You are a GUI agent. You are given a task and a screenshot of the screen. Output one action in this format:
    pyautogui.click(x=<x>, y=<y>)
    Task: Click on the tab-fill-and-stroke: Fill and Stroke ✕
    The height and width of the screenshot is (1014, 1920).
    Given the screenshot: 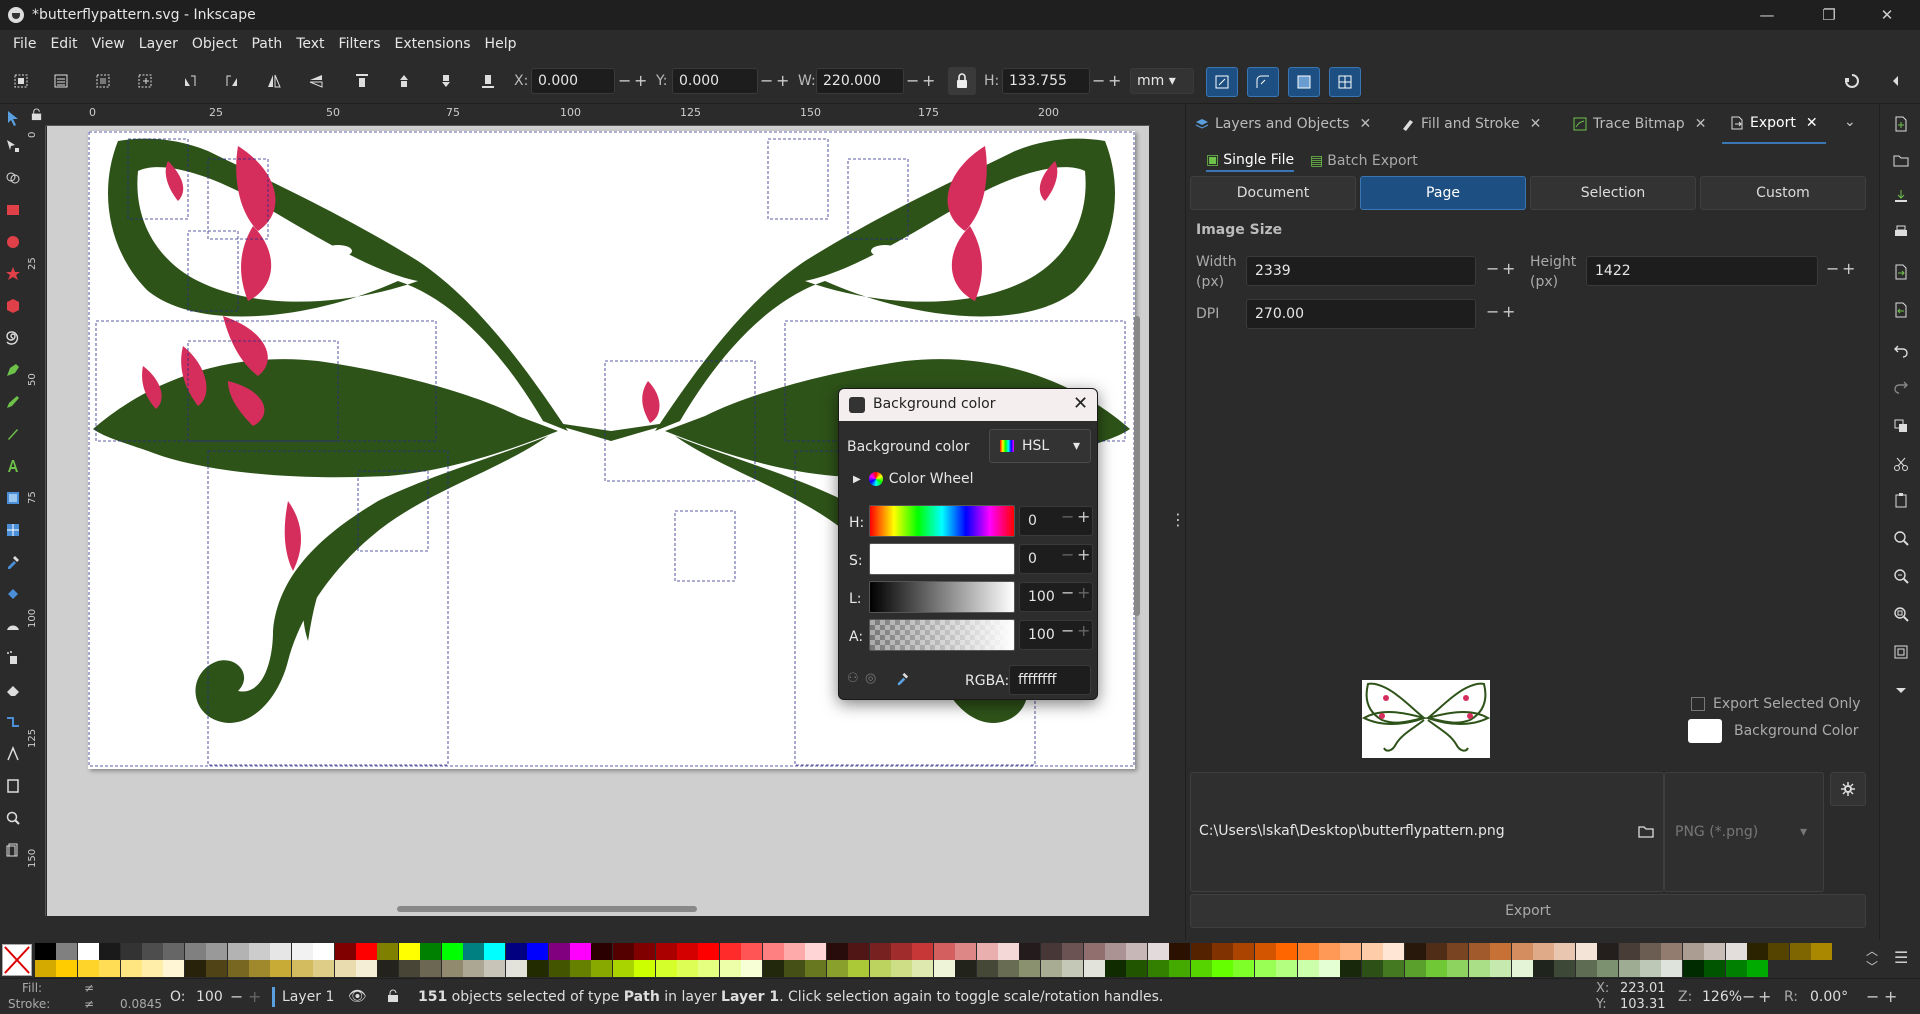 What is the action you would take?
    pyautogui.click(x=1471, y=124)
    